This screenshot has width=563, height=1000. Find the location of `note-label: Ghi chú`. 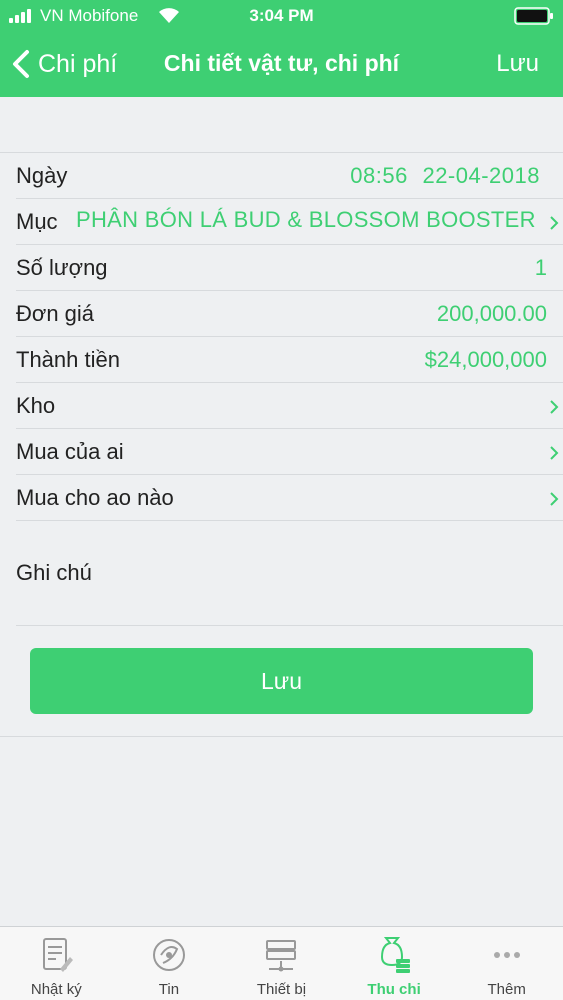

note-label: Ghi chú is located at coordinates (54, 572).